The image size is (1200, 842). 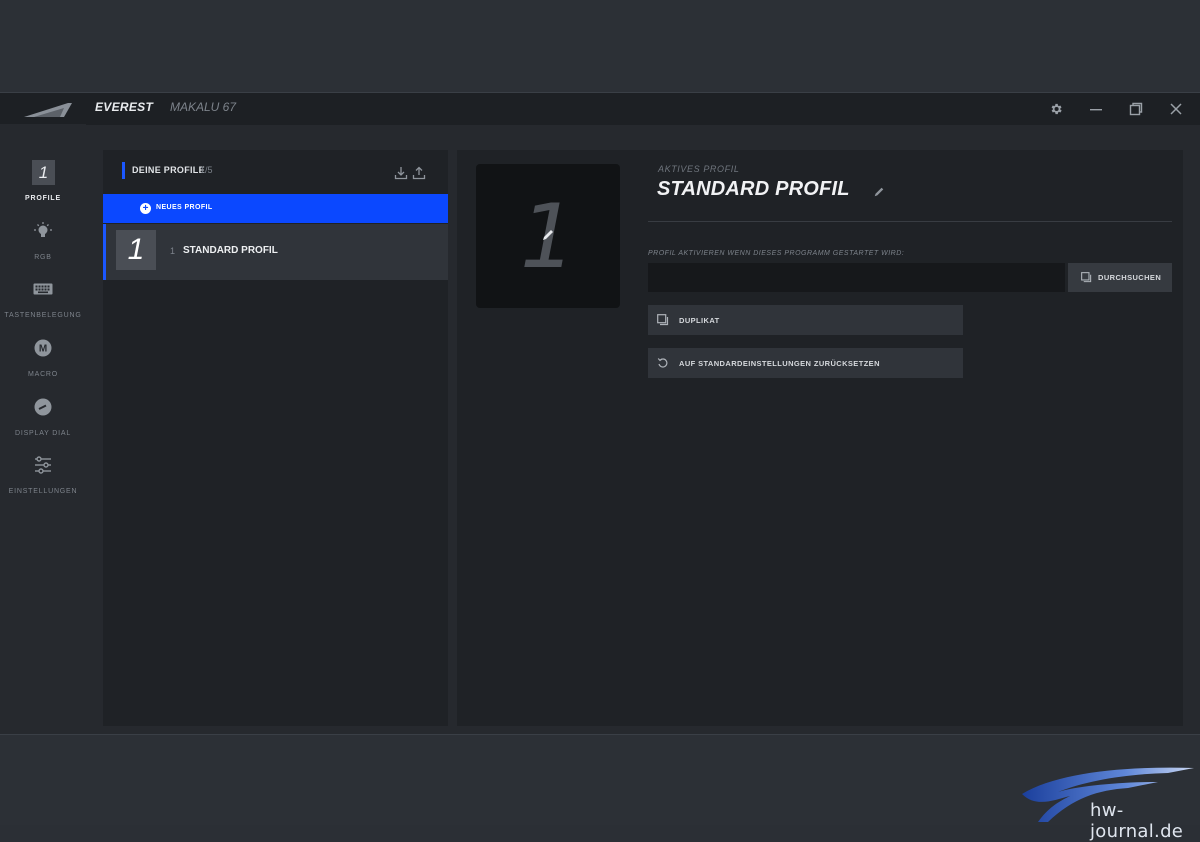 I want to click on profile-count: 1/5, so click(x=206, y=170).